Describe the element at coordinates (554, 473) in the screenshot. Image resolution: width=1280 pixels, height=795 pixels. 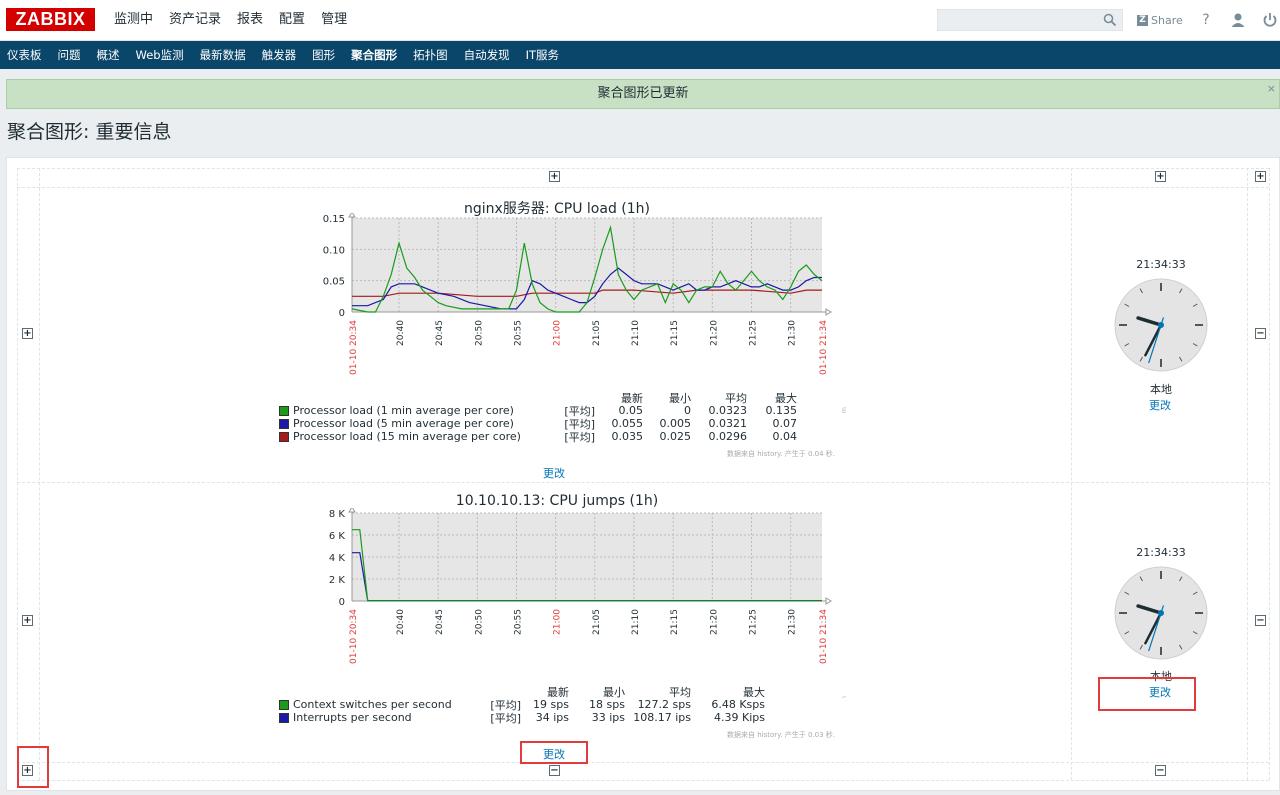
I see `graph1-edit-link: 更改` at that location.